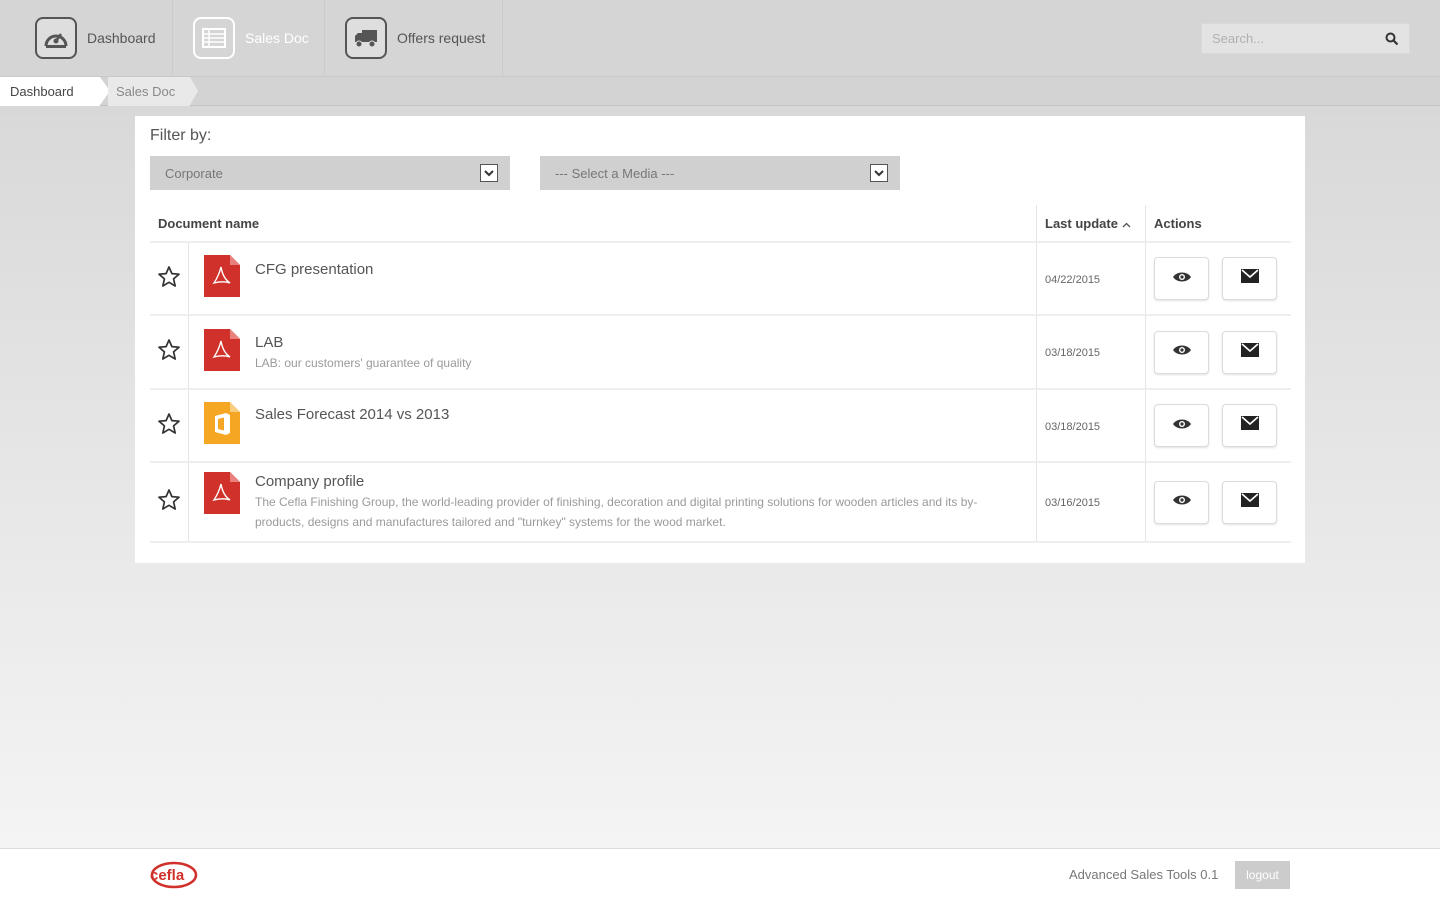 Image resolution: width=1440 pixels, height=900 pixels. I want to click on table-row: CFG presentation 04/22/2015, so click(720, 279).